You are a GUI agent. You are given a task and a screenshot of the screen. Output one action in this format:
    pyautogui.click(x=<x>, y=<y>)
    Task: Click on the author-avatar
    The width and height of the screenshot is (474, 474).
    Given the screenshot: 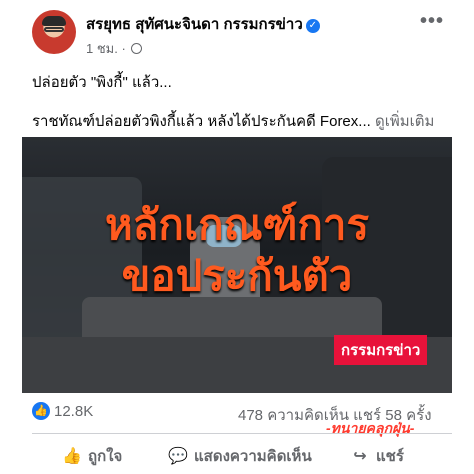 What is the action you would take?
    pyautogui.click(x=54, y=32)
    